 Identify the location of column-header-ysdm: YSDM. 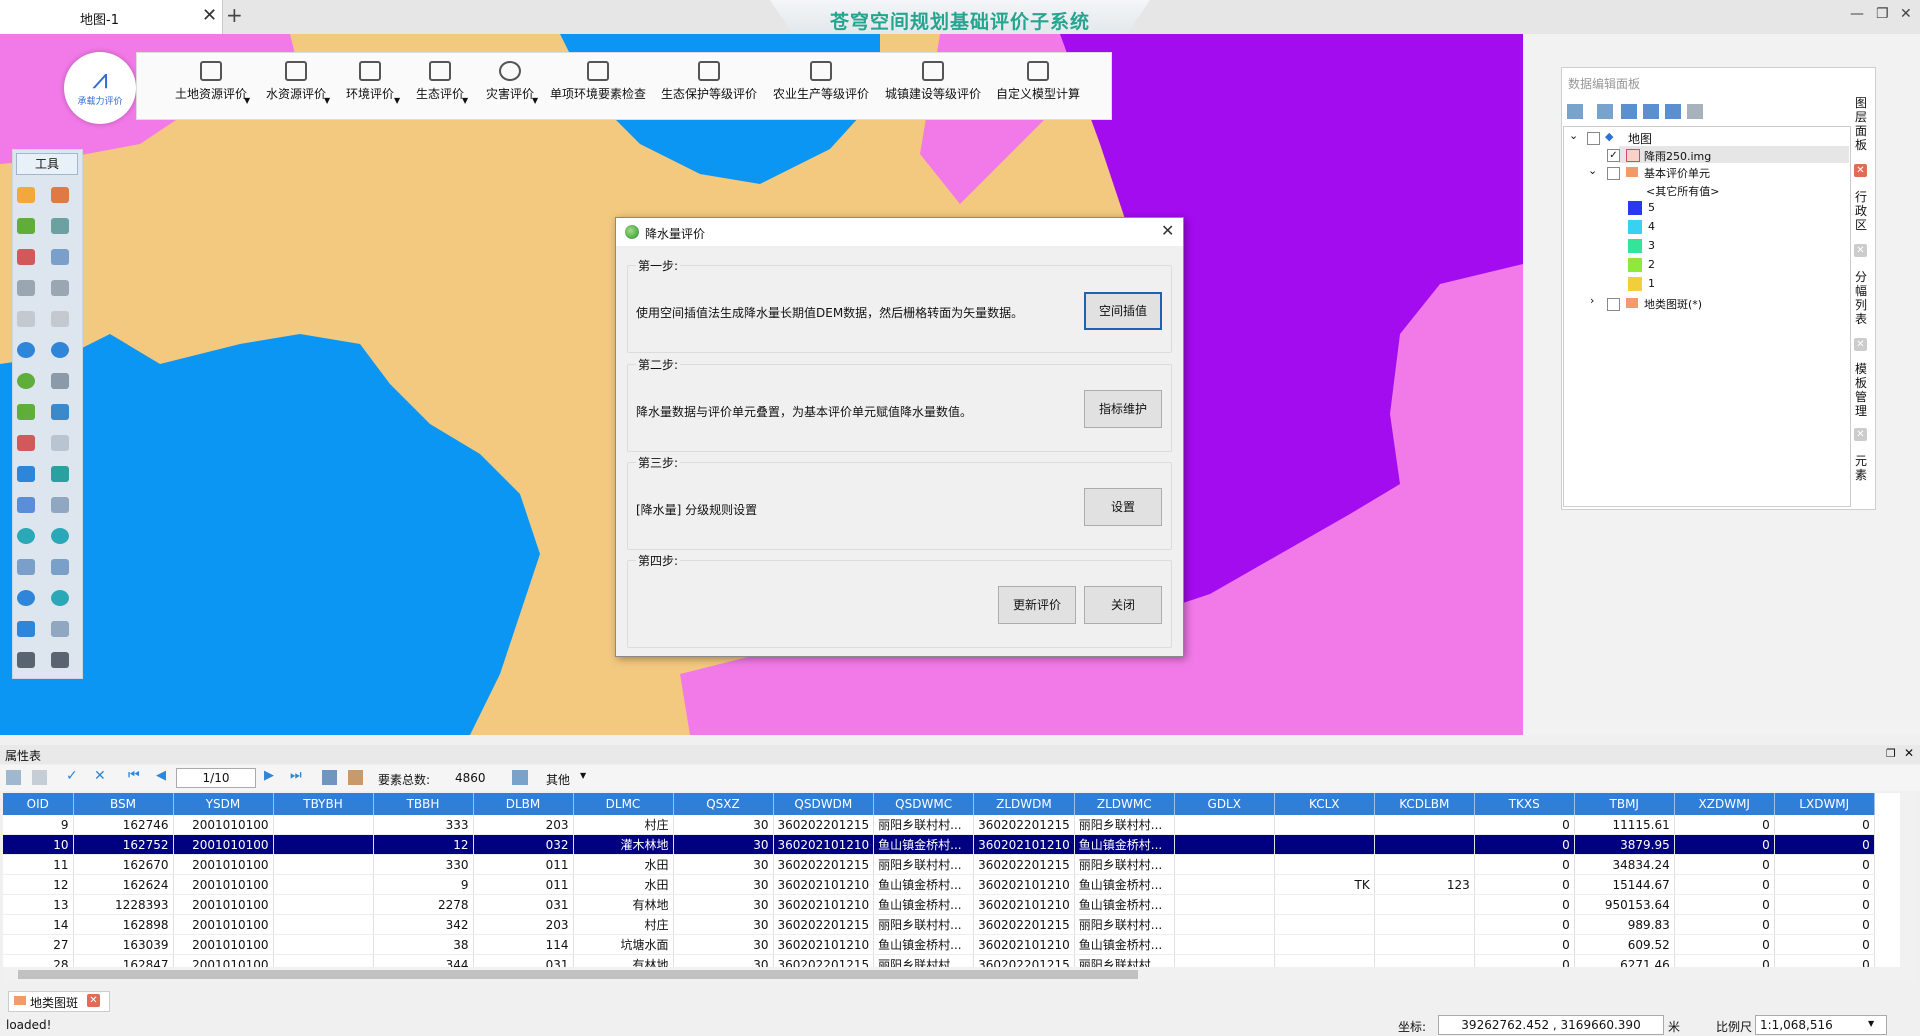
(223, 804).